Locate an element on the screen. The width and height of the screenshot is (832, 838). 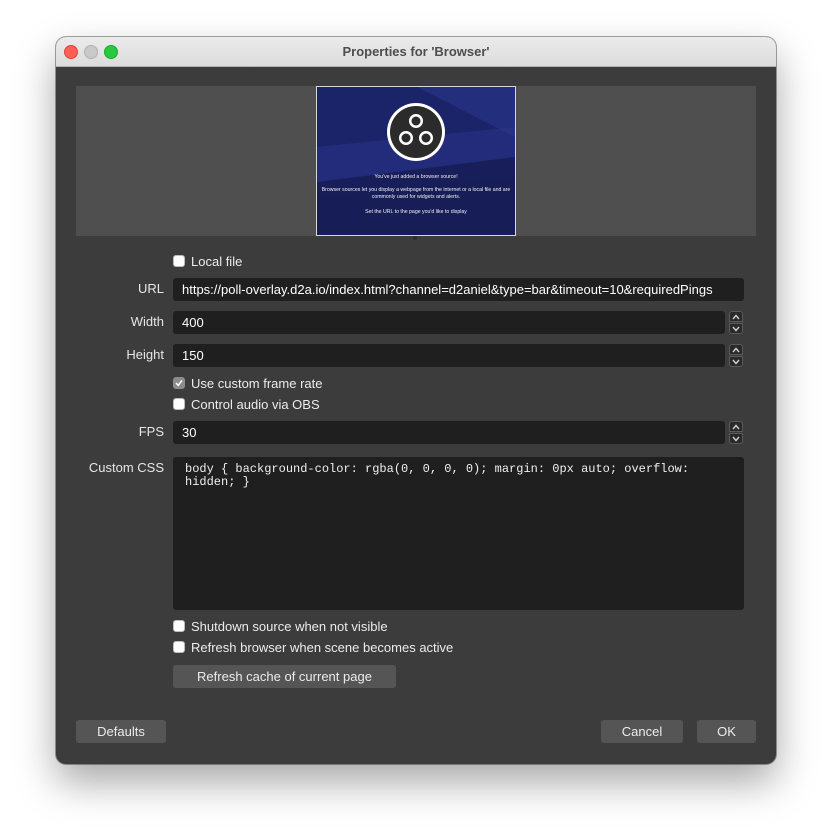
cancel-button: Cancel is located at coordinates (642, 731).